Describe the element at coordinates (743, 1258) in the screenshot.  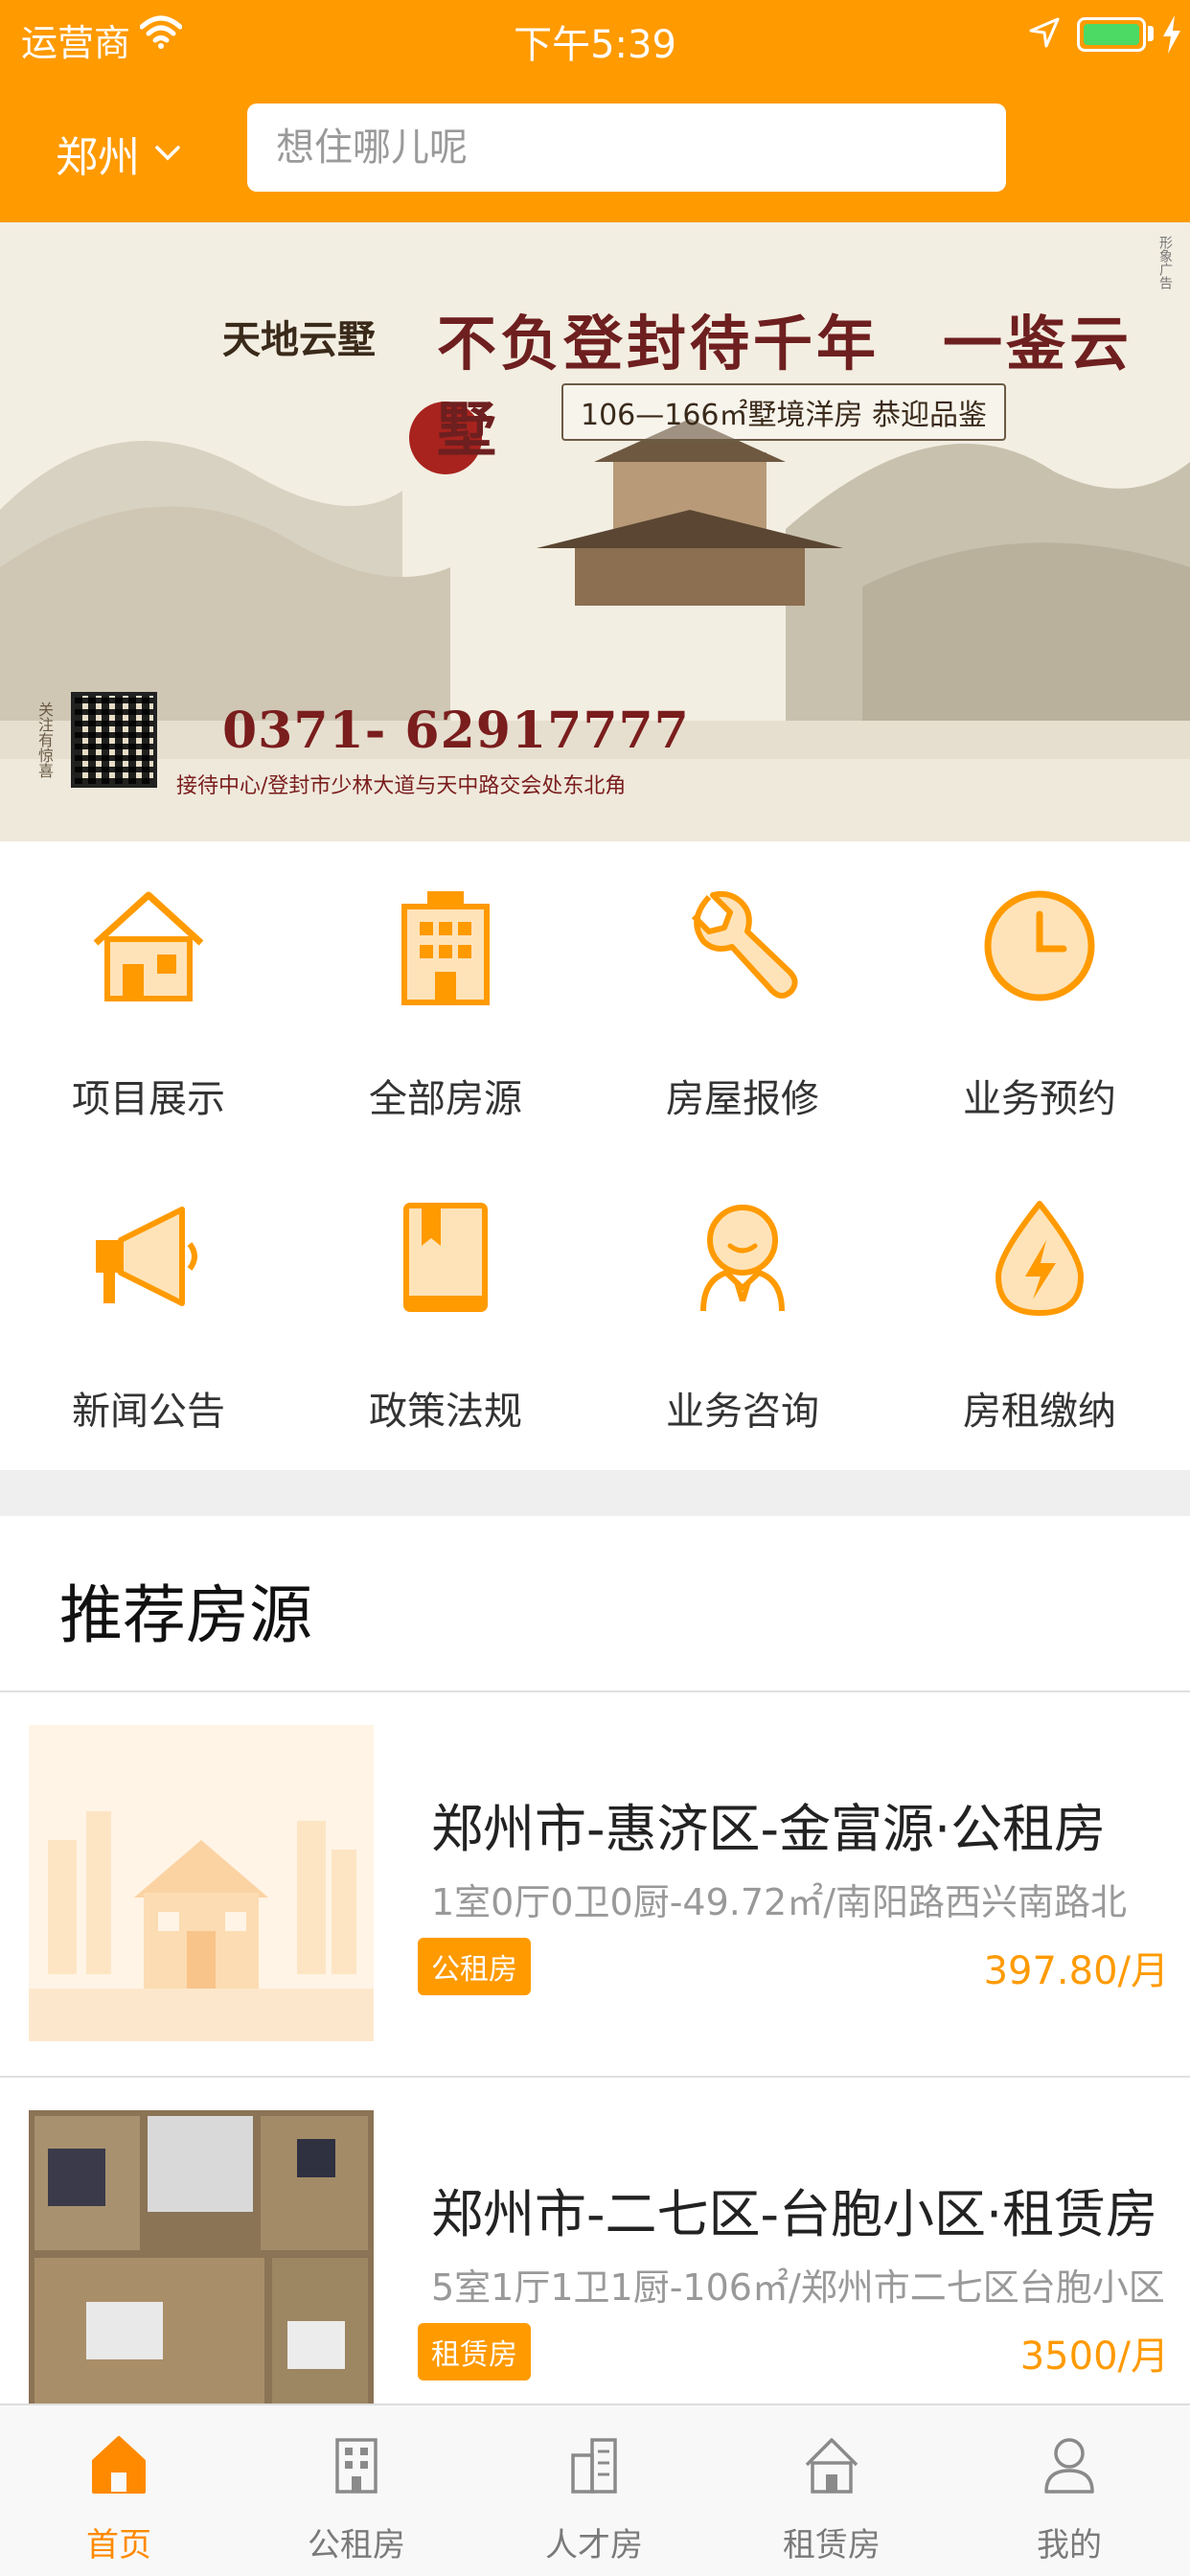
I see `consultant-icon` at that location.